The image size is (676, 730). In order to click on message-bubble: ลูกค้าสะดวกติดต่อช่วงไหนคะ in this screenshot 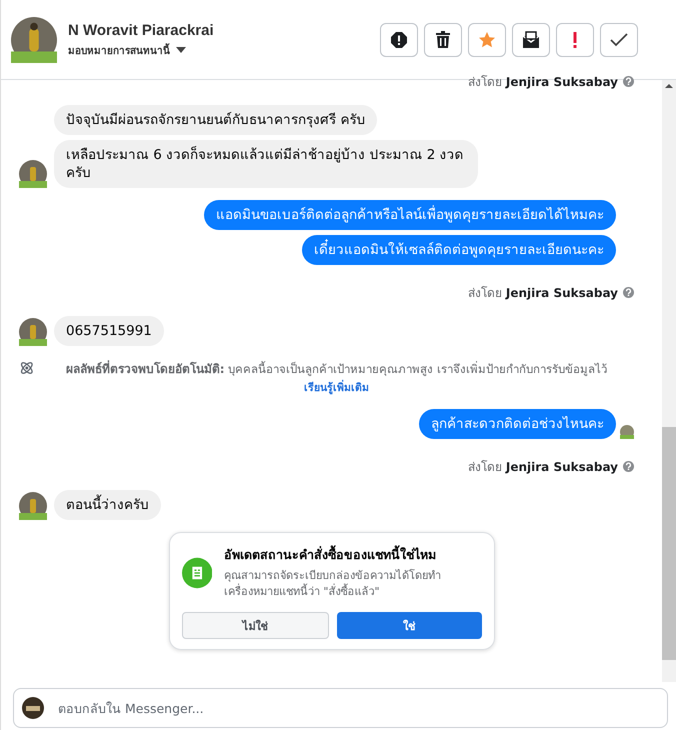, I will do `click(517, 424)`.